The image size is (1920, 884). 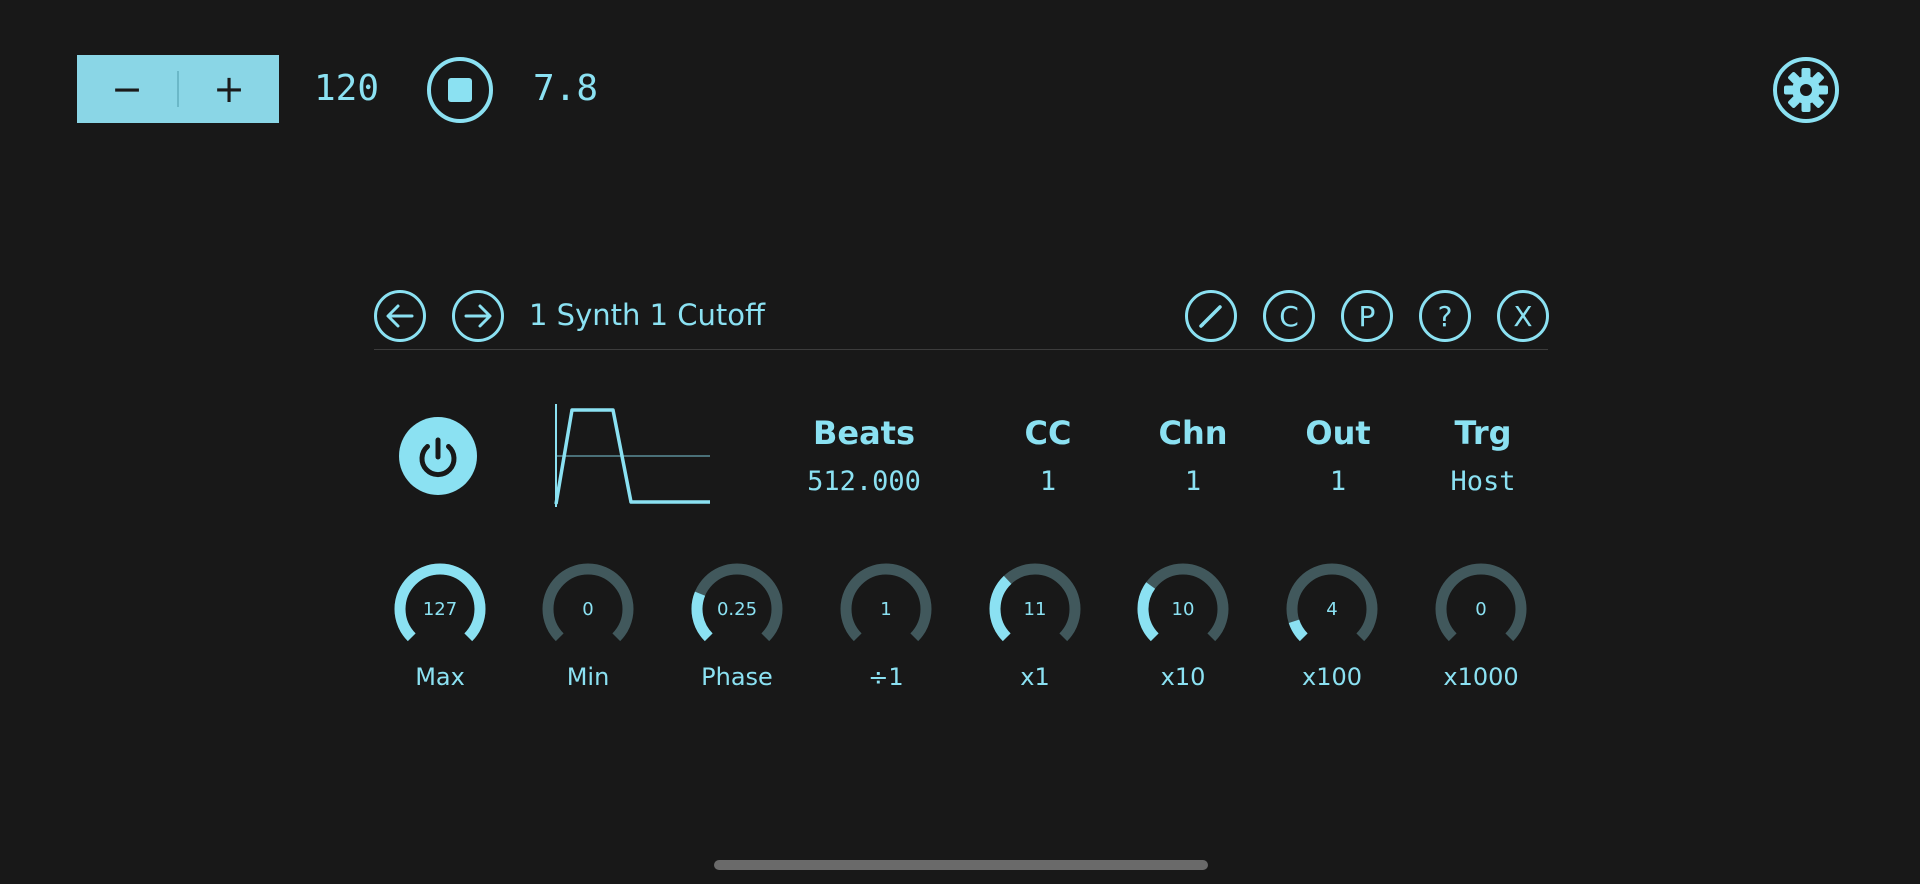 I want to click on home-indicator, so click(x=961, y=865).